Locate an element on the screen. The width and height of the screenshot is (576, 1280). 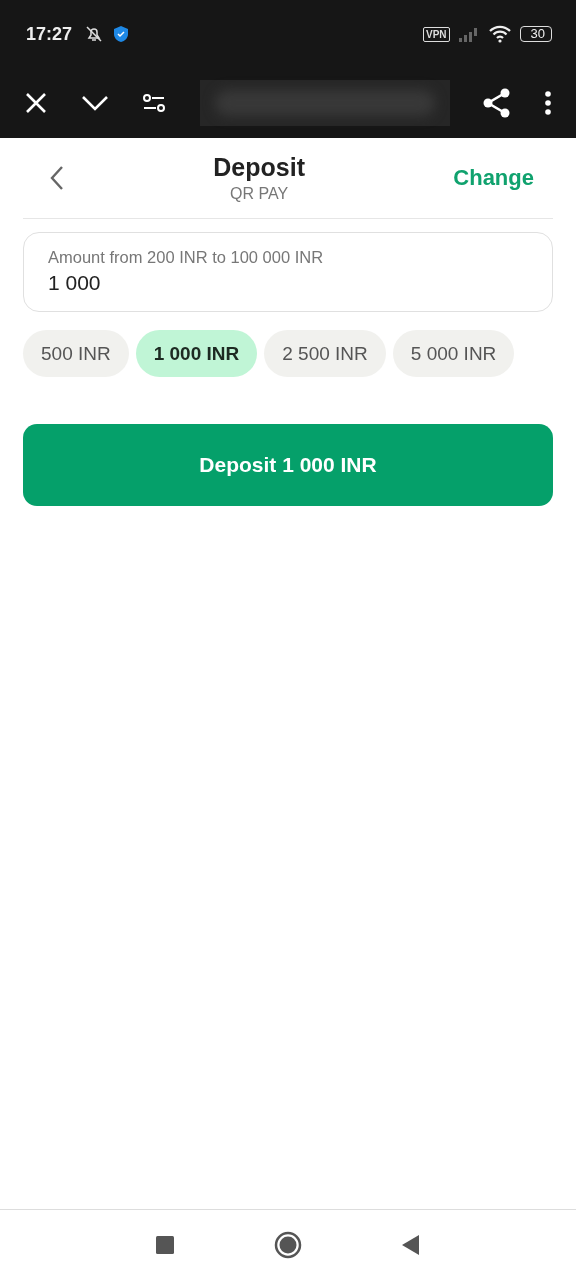
signal-icon is located at coordinates (468, 34).